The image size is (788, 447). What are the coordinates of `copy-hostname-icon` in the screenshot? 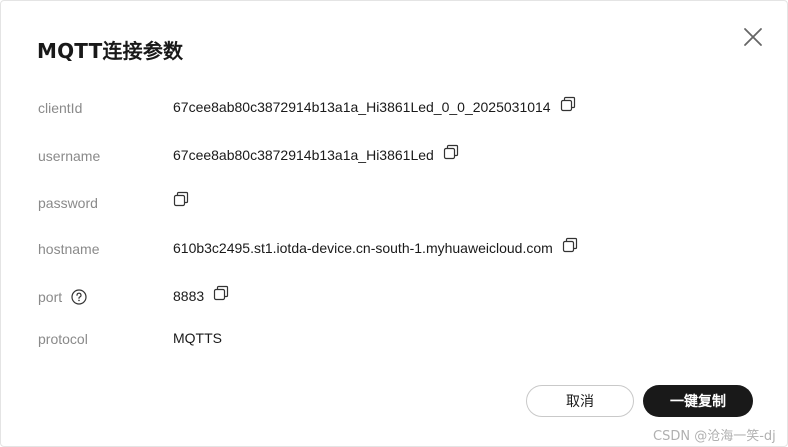 It's located at (570, 245).